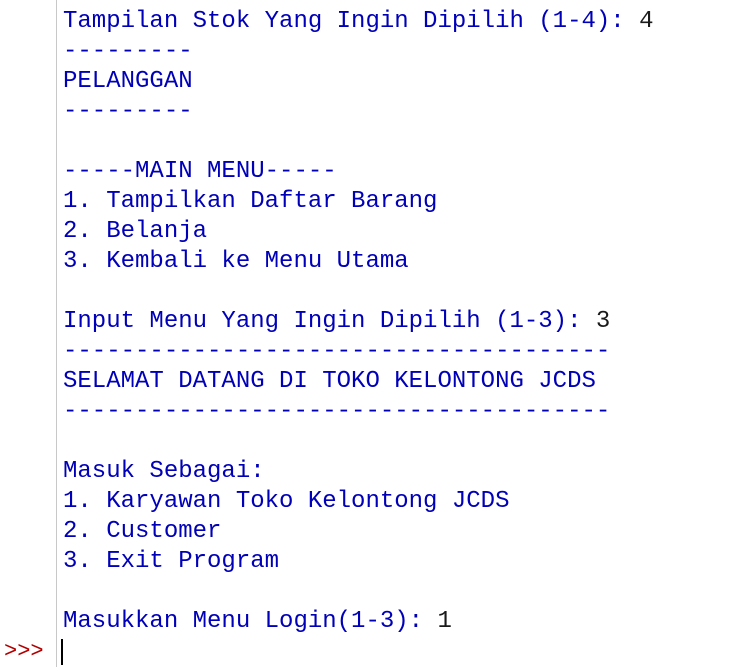 The image size is (734, 667). I want to click on output-line: 1. Karyawan Toko Kelontong JCDS, so click(398, 502).